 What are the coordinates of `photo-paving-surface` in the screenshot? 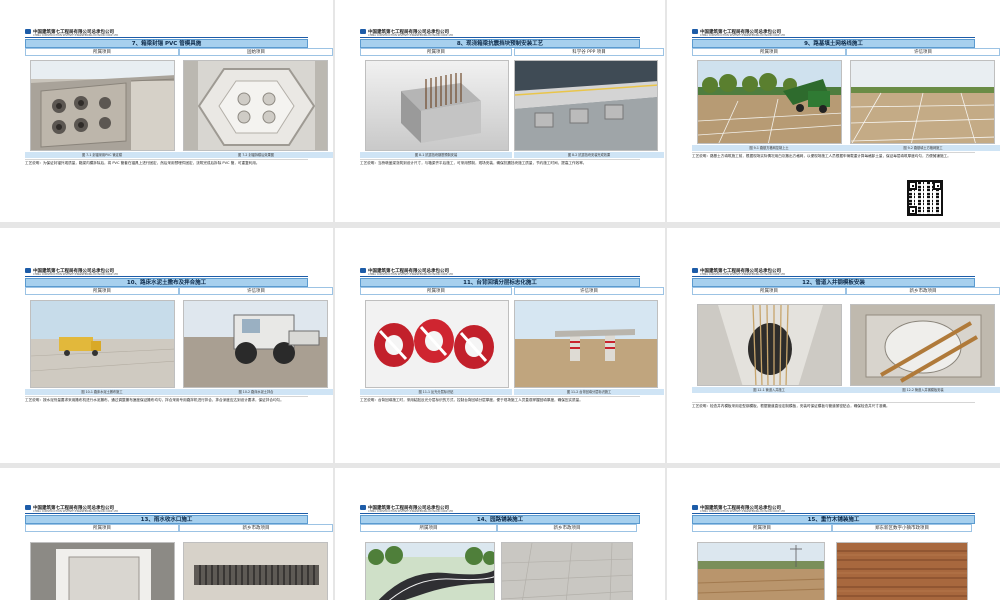 It's located at (567, 571).